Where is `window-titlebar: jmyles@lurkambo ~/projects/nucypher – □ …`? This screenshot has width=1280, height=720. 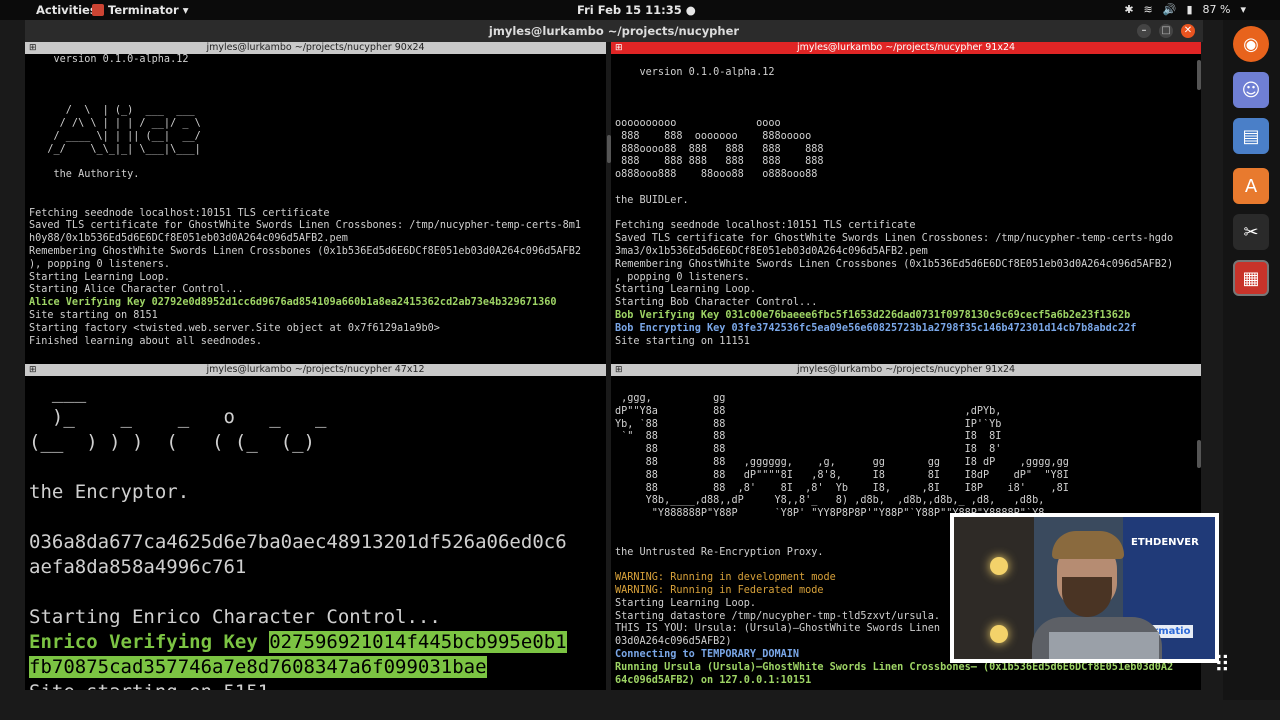 window-titlebar: jmyles@lurkambo ~/projects/nucypher – □ … is located at coordinates (614, 31).